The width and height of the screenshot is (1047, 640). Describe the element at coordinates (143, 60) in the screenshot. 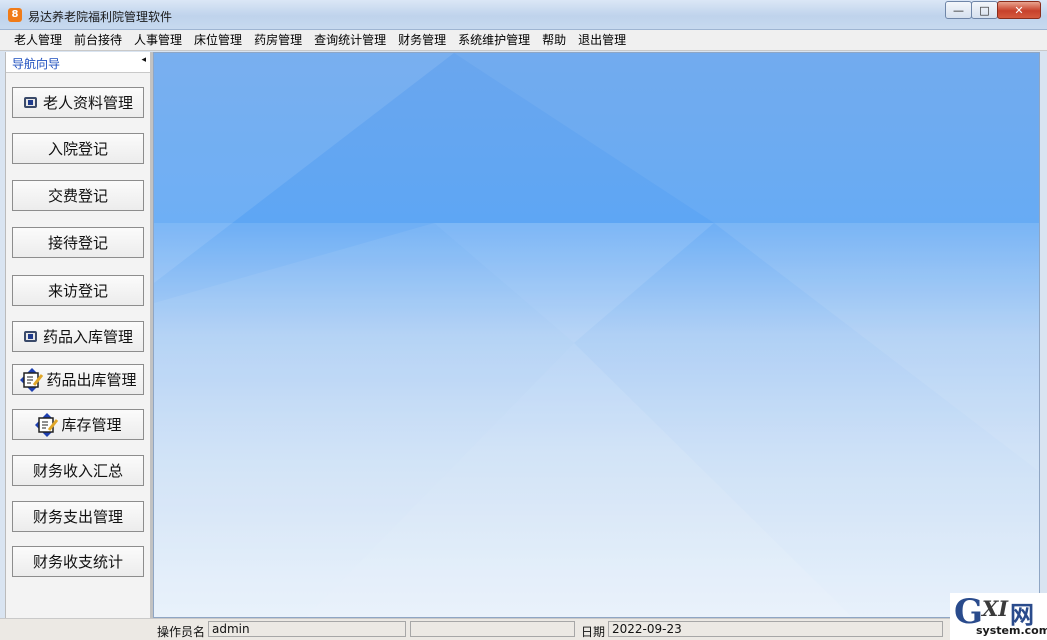

I see `collapse-arrow-icon: ◂` at that location.